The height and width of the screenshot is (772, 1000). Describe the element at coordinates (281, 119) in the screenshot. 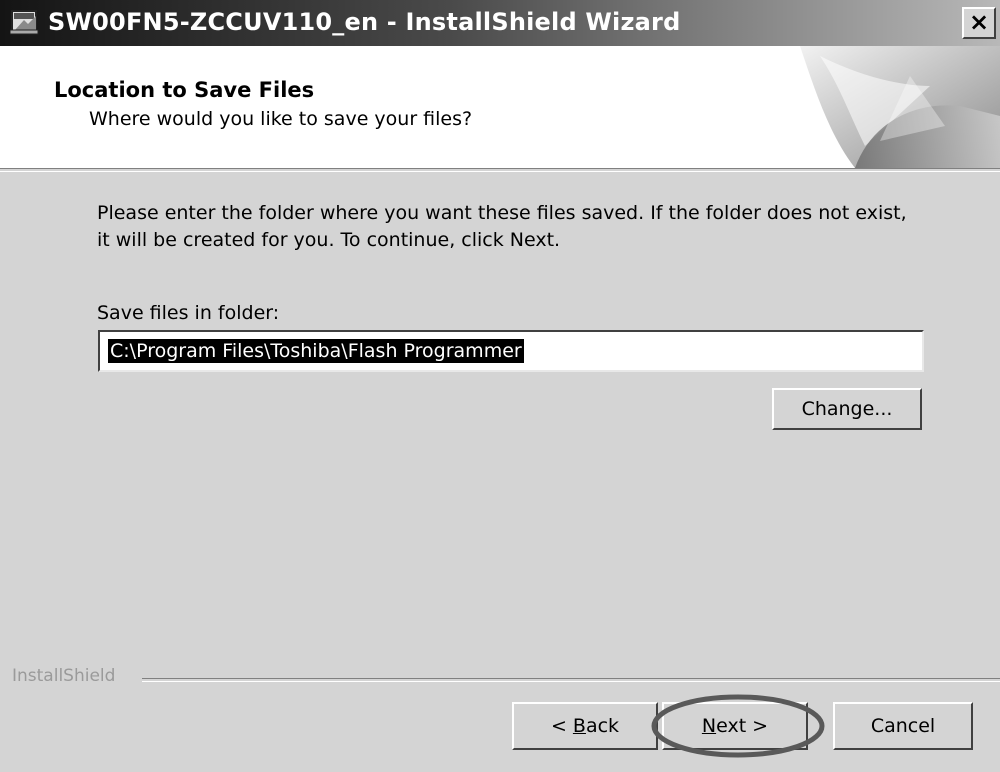

I see `page-subtitle: Where would you like to save your files?` at that location.